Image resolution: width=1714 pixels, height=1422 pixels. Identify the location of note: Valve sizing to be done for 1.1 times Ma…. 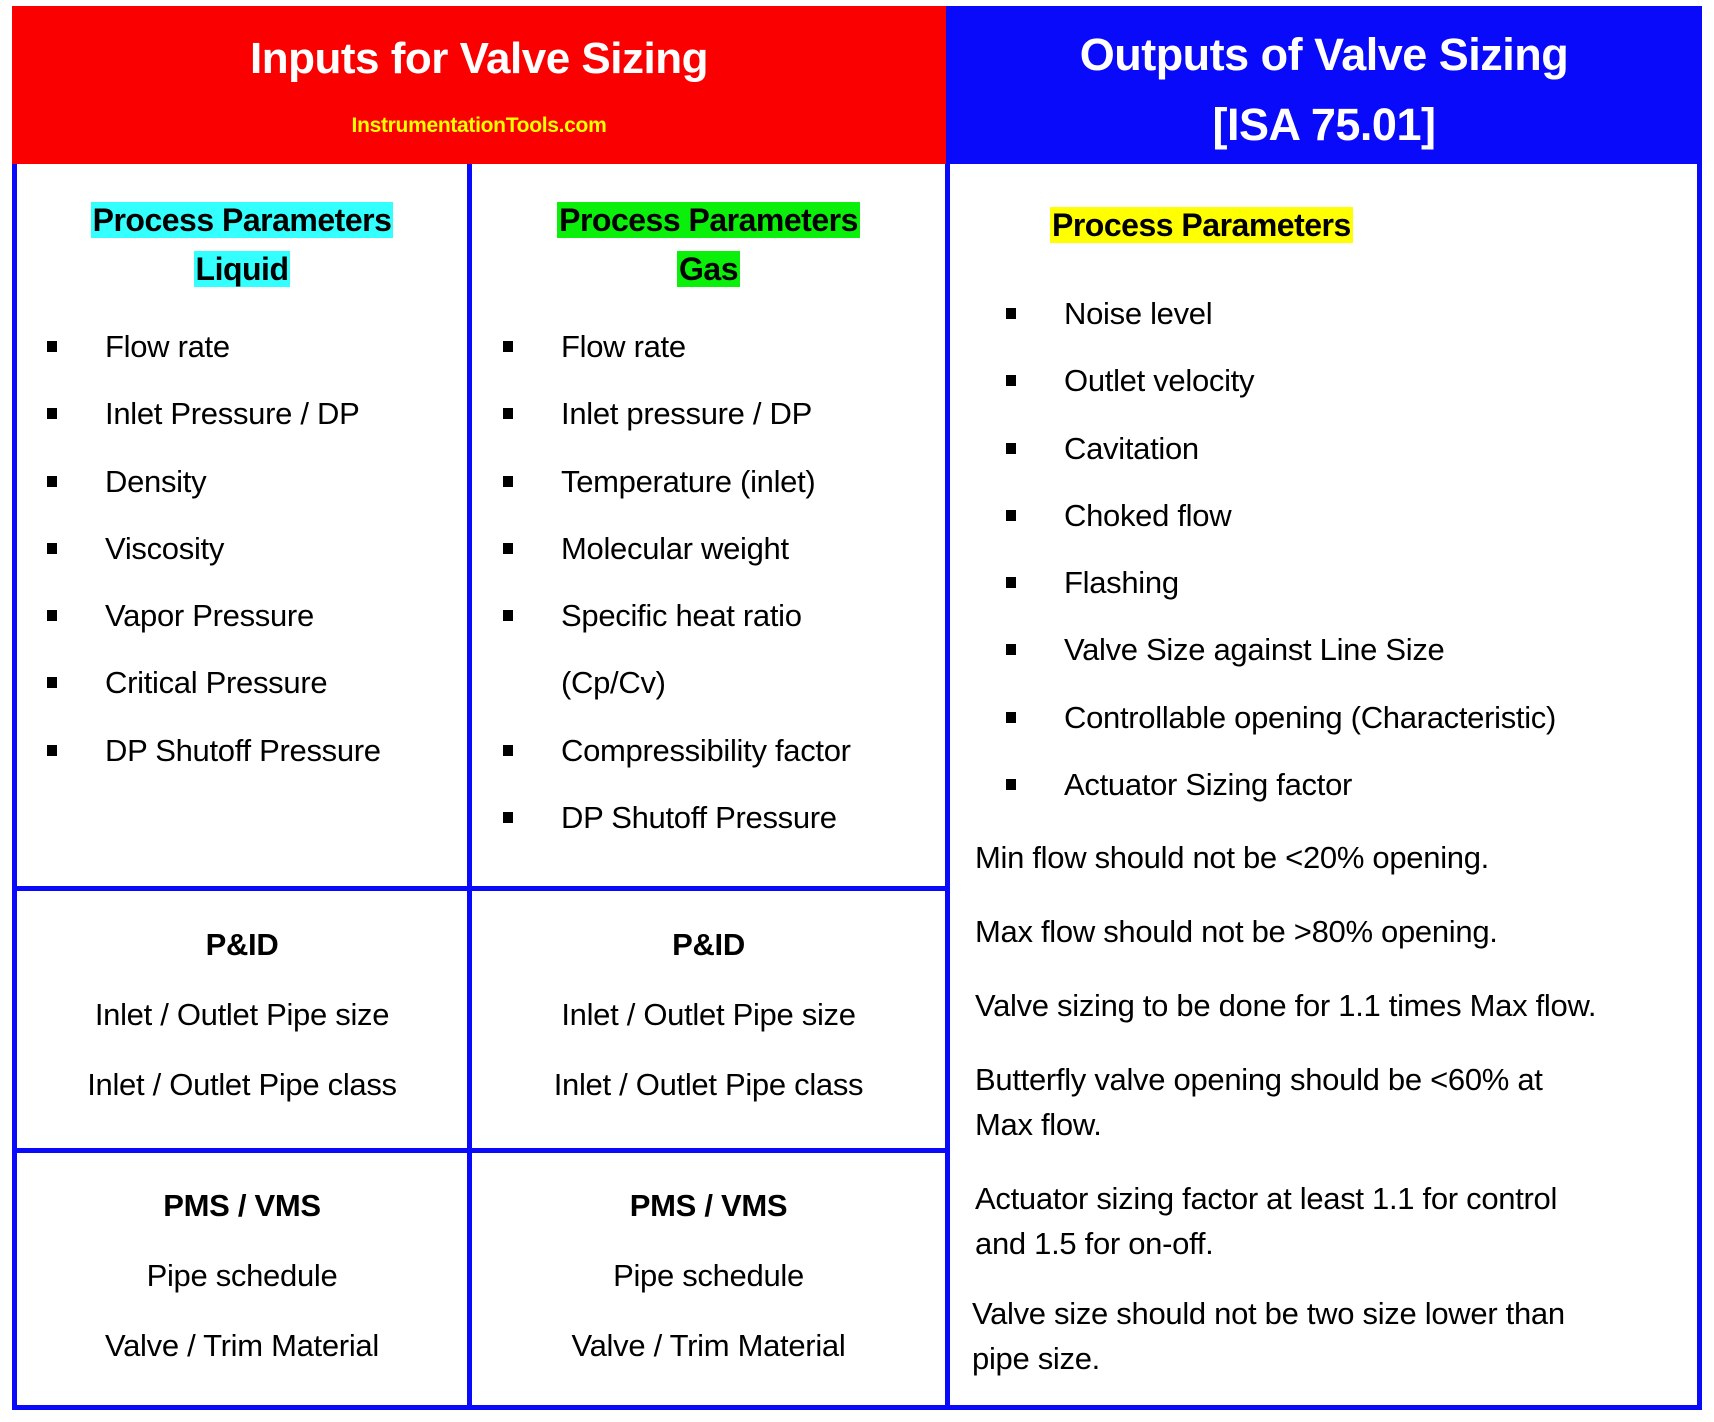
(1286, 1005).